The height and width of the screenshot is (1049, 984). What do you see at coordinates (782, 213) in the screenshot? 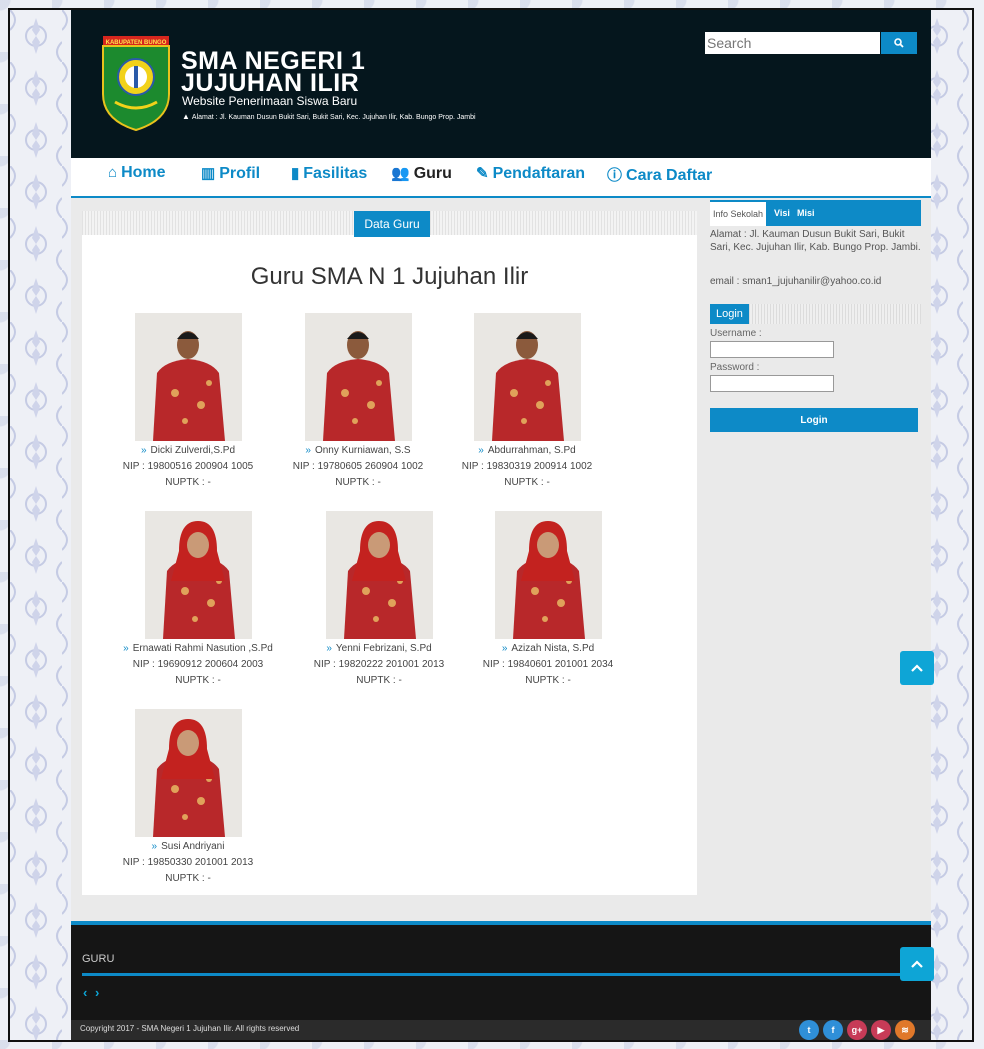
I see `tab-visi: Visi` at bounding box center [782, 213].